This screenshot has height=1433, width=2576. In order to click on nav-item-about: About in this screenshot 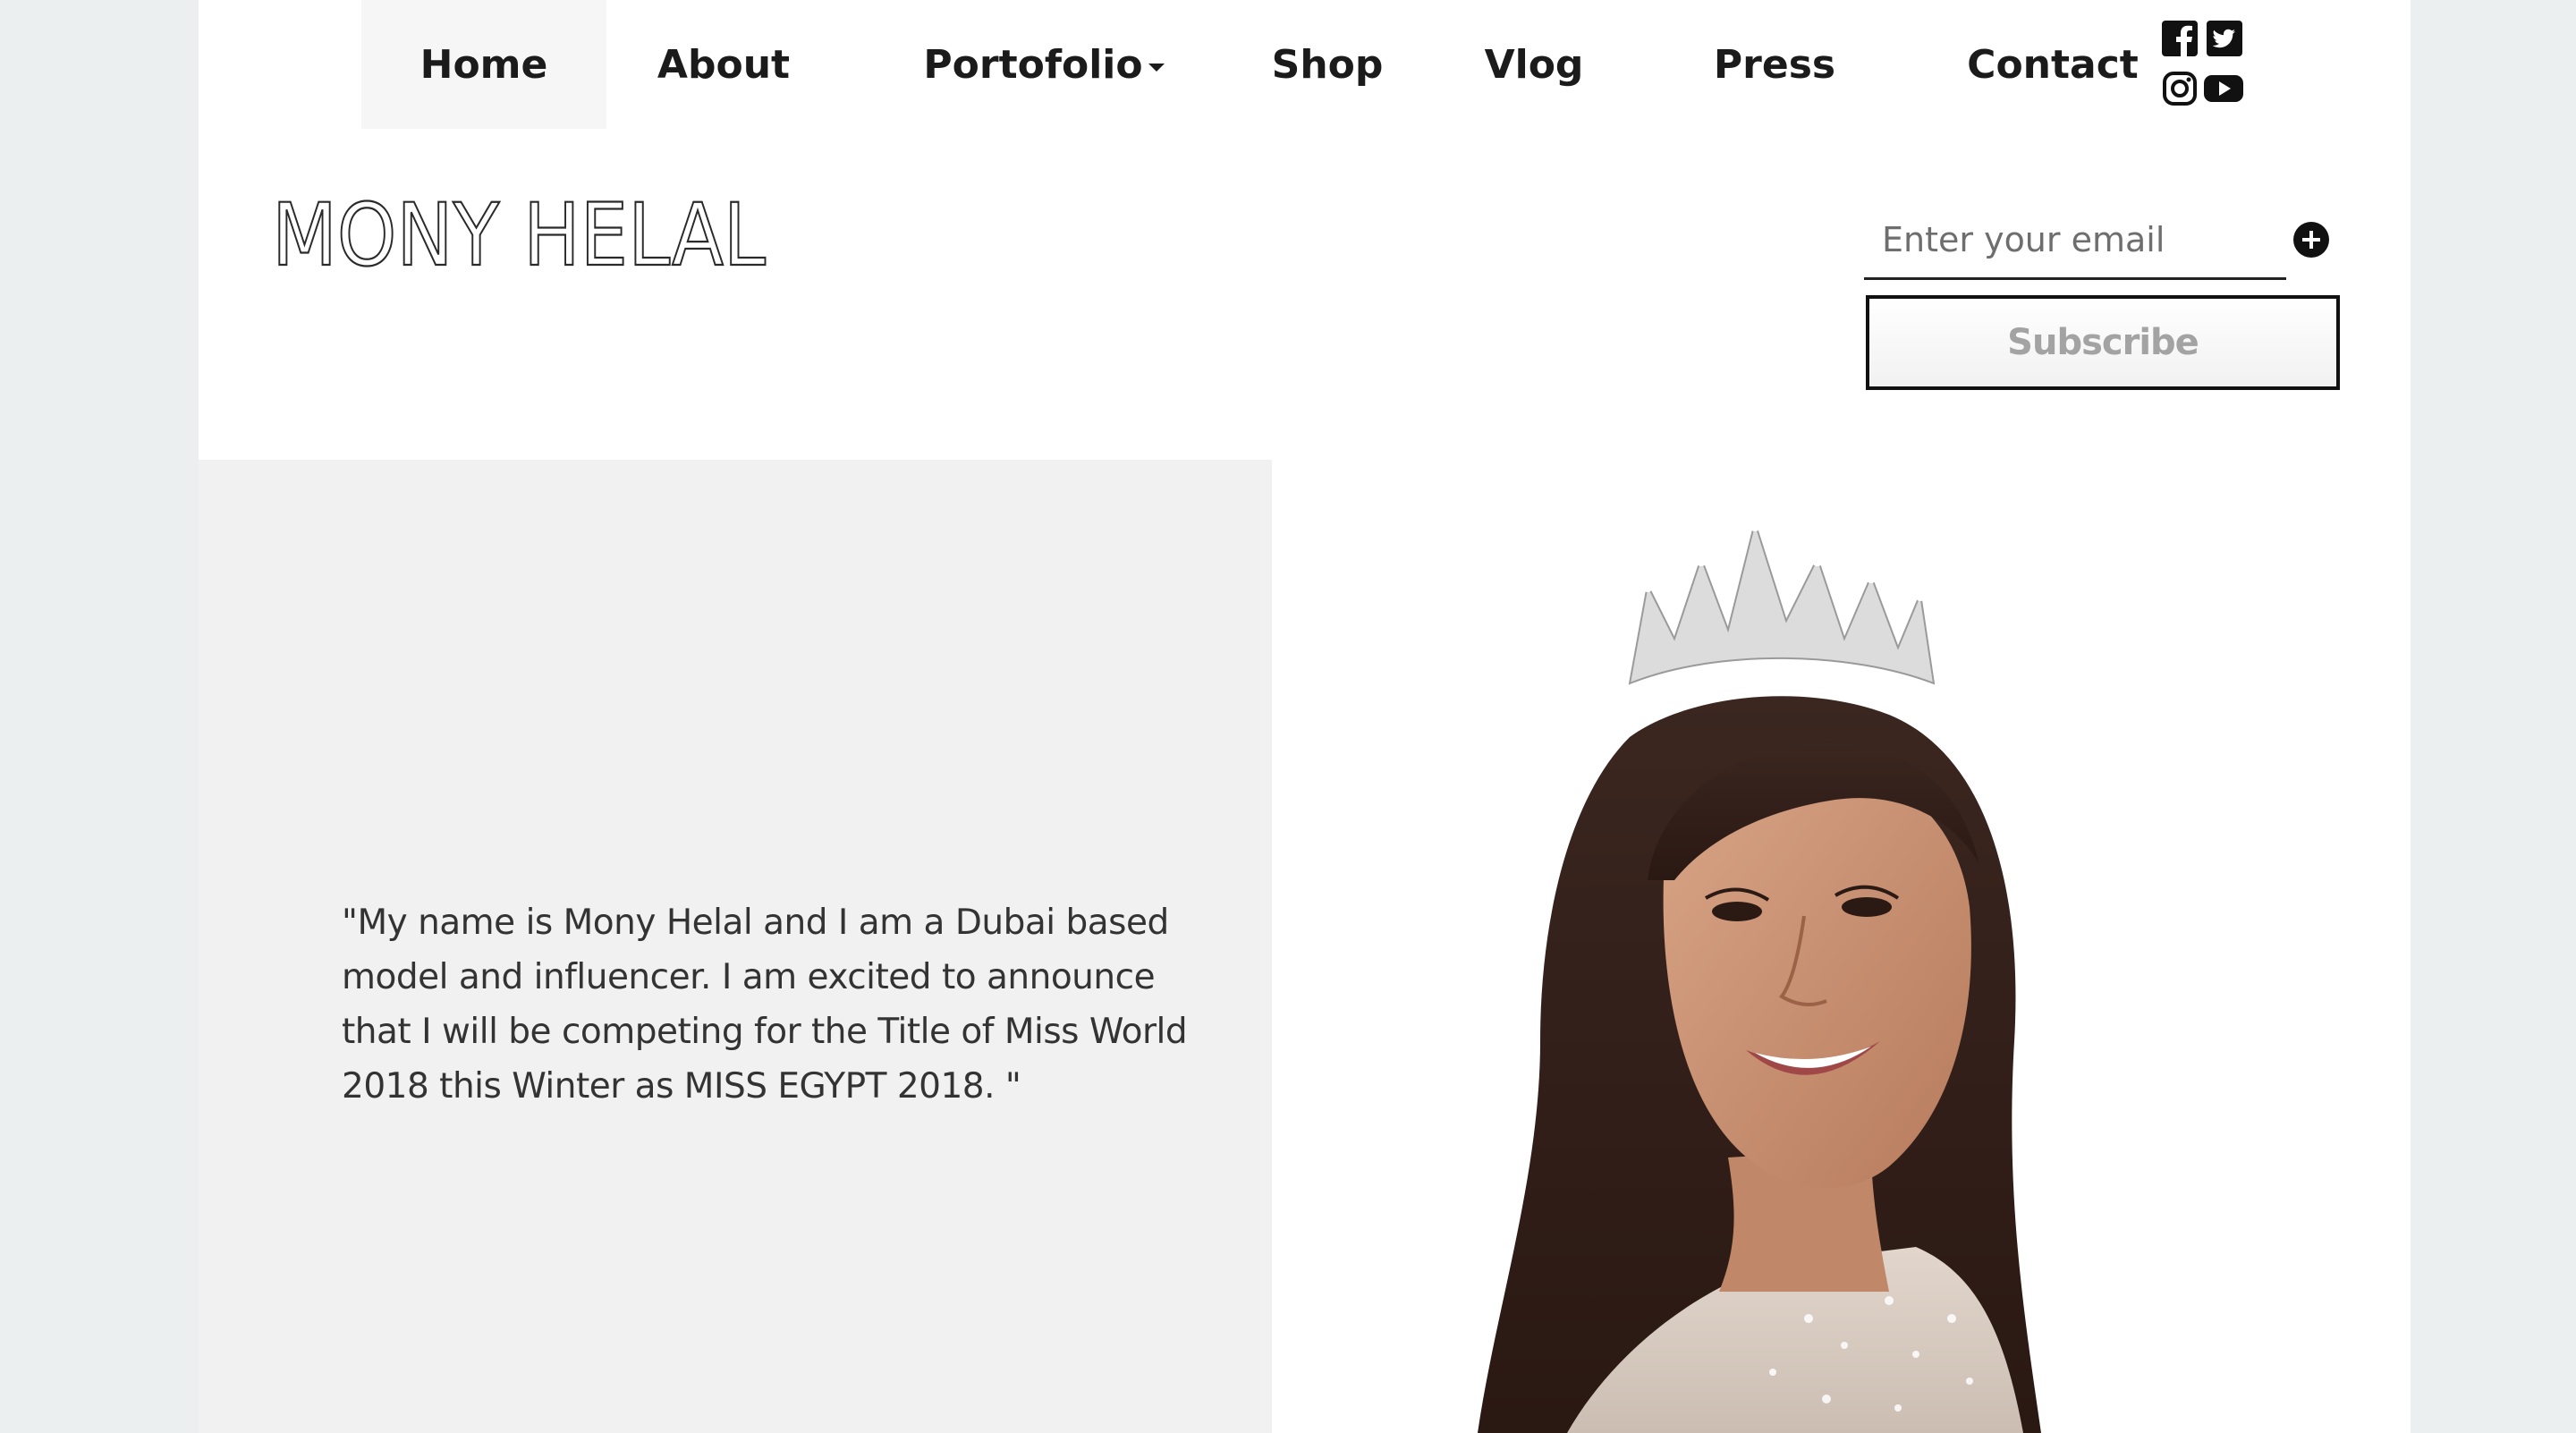, I will do `click(723, 64)`.